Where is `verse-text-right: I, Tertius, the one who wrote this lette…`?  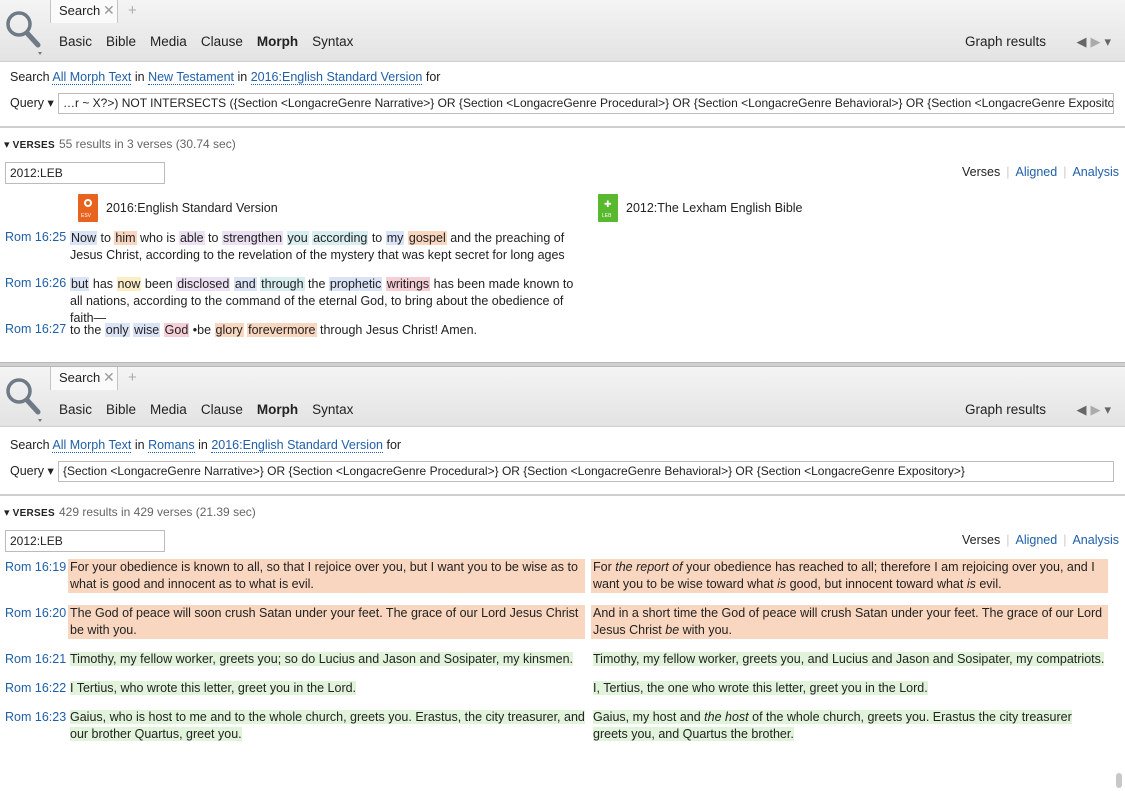 verse-text-right: I, Tertius, the one who wrote this lette… is located at coordinates (760, 688).